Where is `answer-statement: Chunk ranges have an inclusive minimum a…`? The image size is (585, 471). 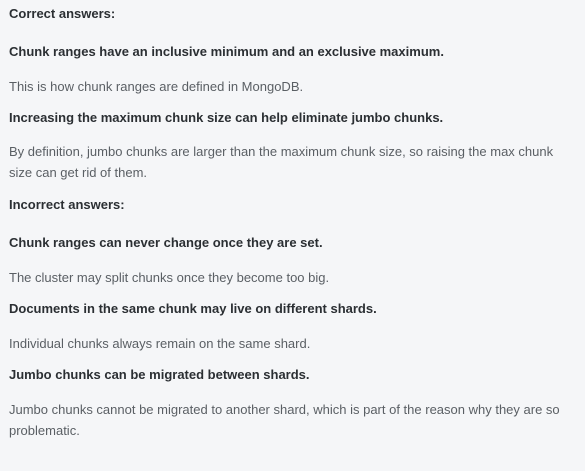 answer-statement: Chunk ranges have an inclusive minimum a… is located at coordinates (226, 51).